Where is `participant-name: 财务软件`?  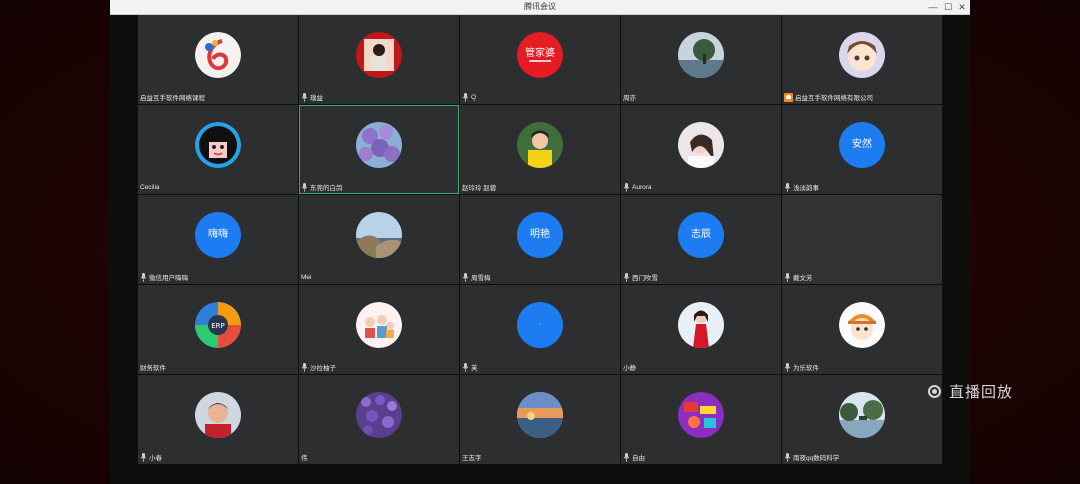 participant-name: 财务软件 is located at coordinates (153, 368).